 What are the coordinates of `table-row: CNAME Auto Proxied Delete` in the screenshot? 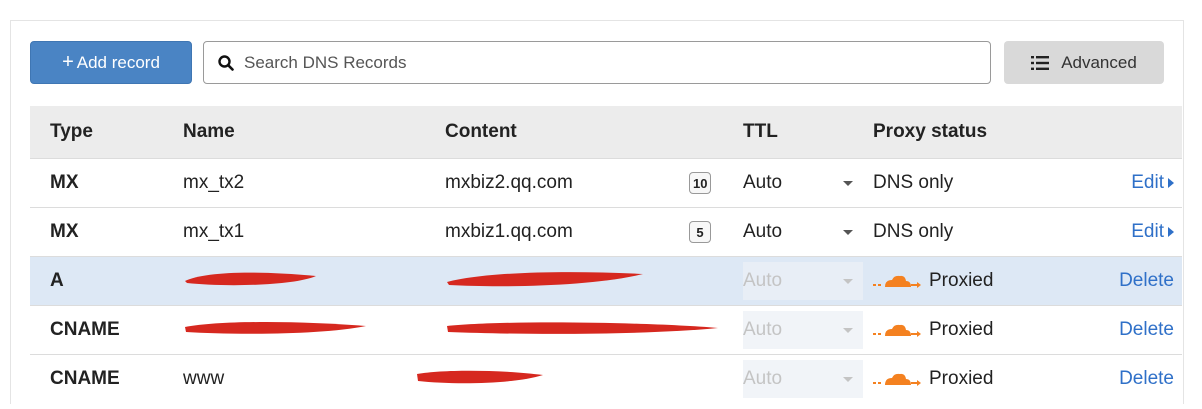 It's located at (606, 330).